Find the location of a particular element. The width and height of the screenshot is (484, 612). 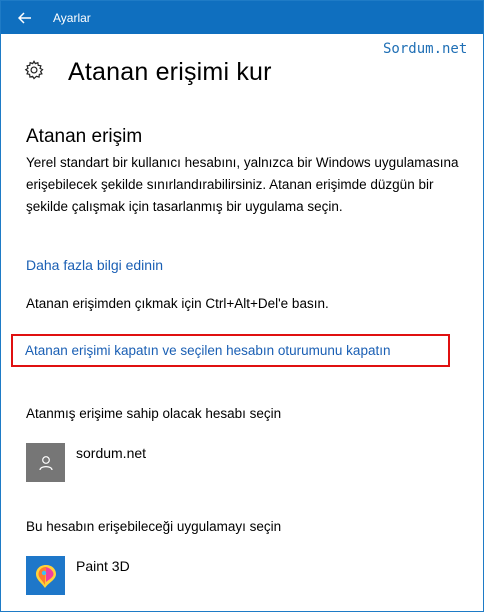

user-icon is located at coordinates (45, 462).